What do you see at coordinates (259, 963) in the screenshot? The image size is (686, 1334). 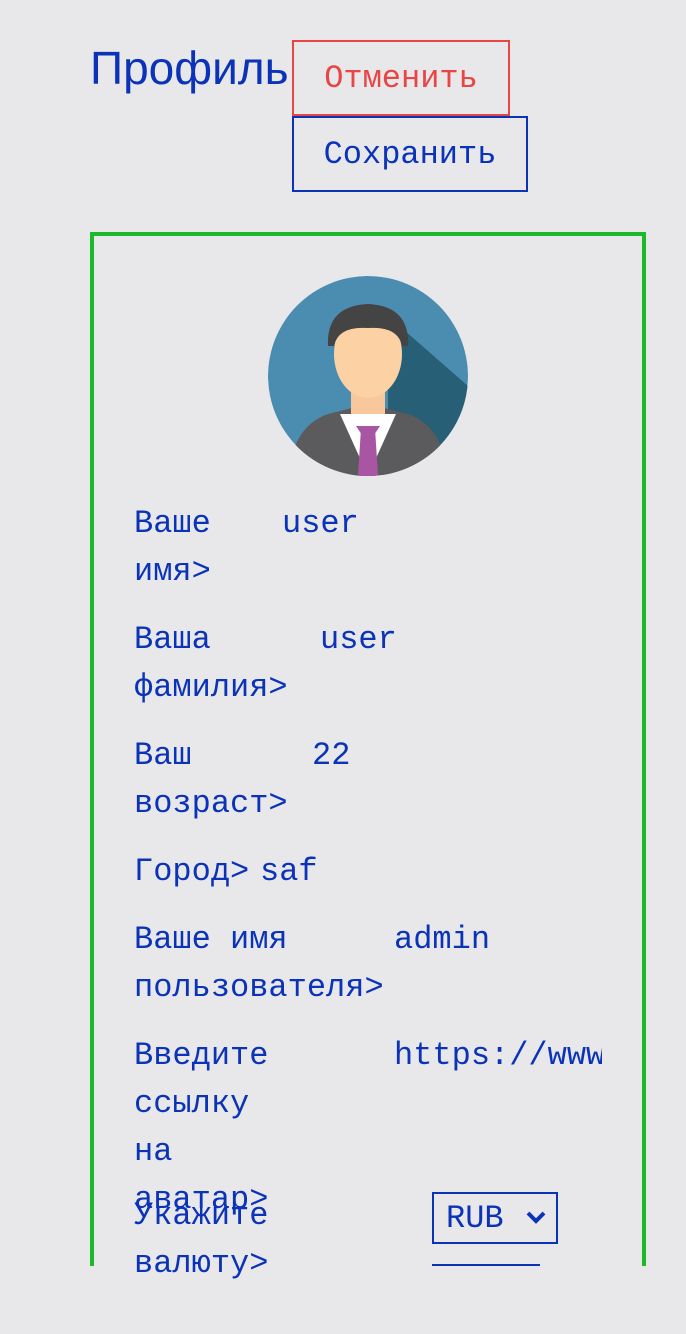 I see `username-label: Ваше имя пользователя>` at bounding box center [259, 963].